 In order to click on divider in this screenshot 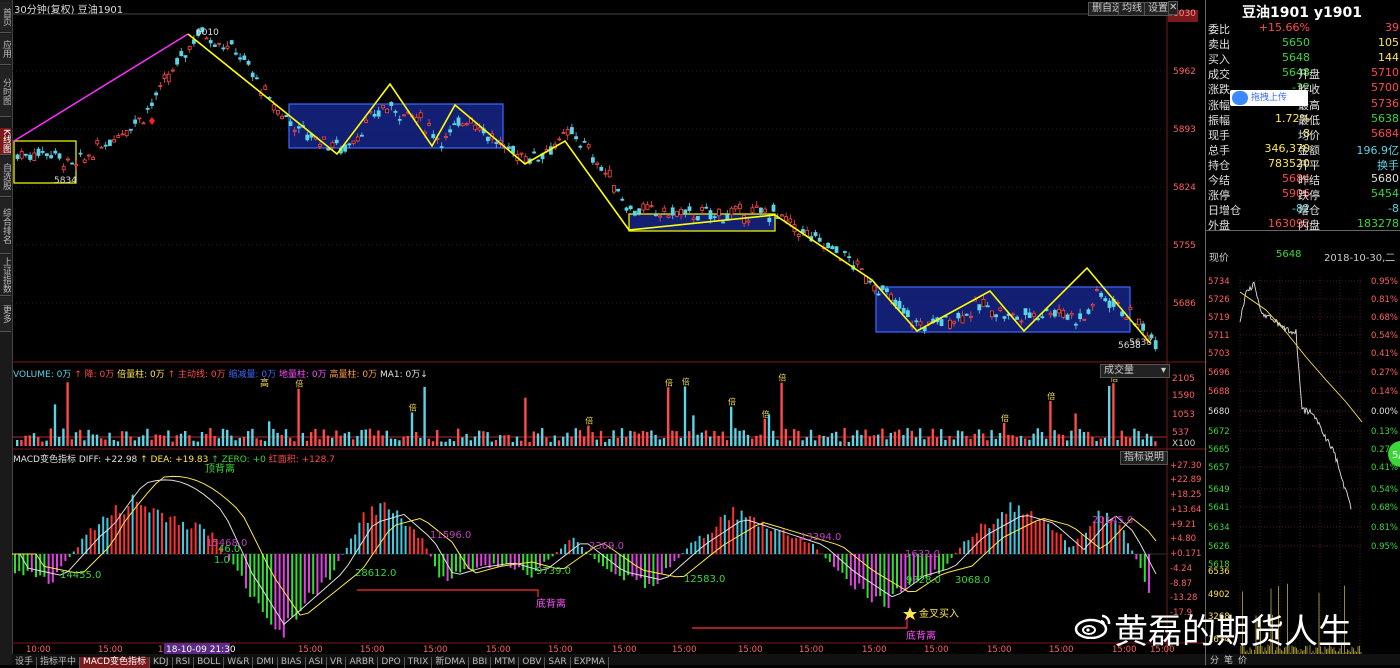, I will do `click(1303, 230)`.